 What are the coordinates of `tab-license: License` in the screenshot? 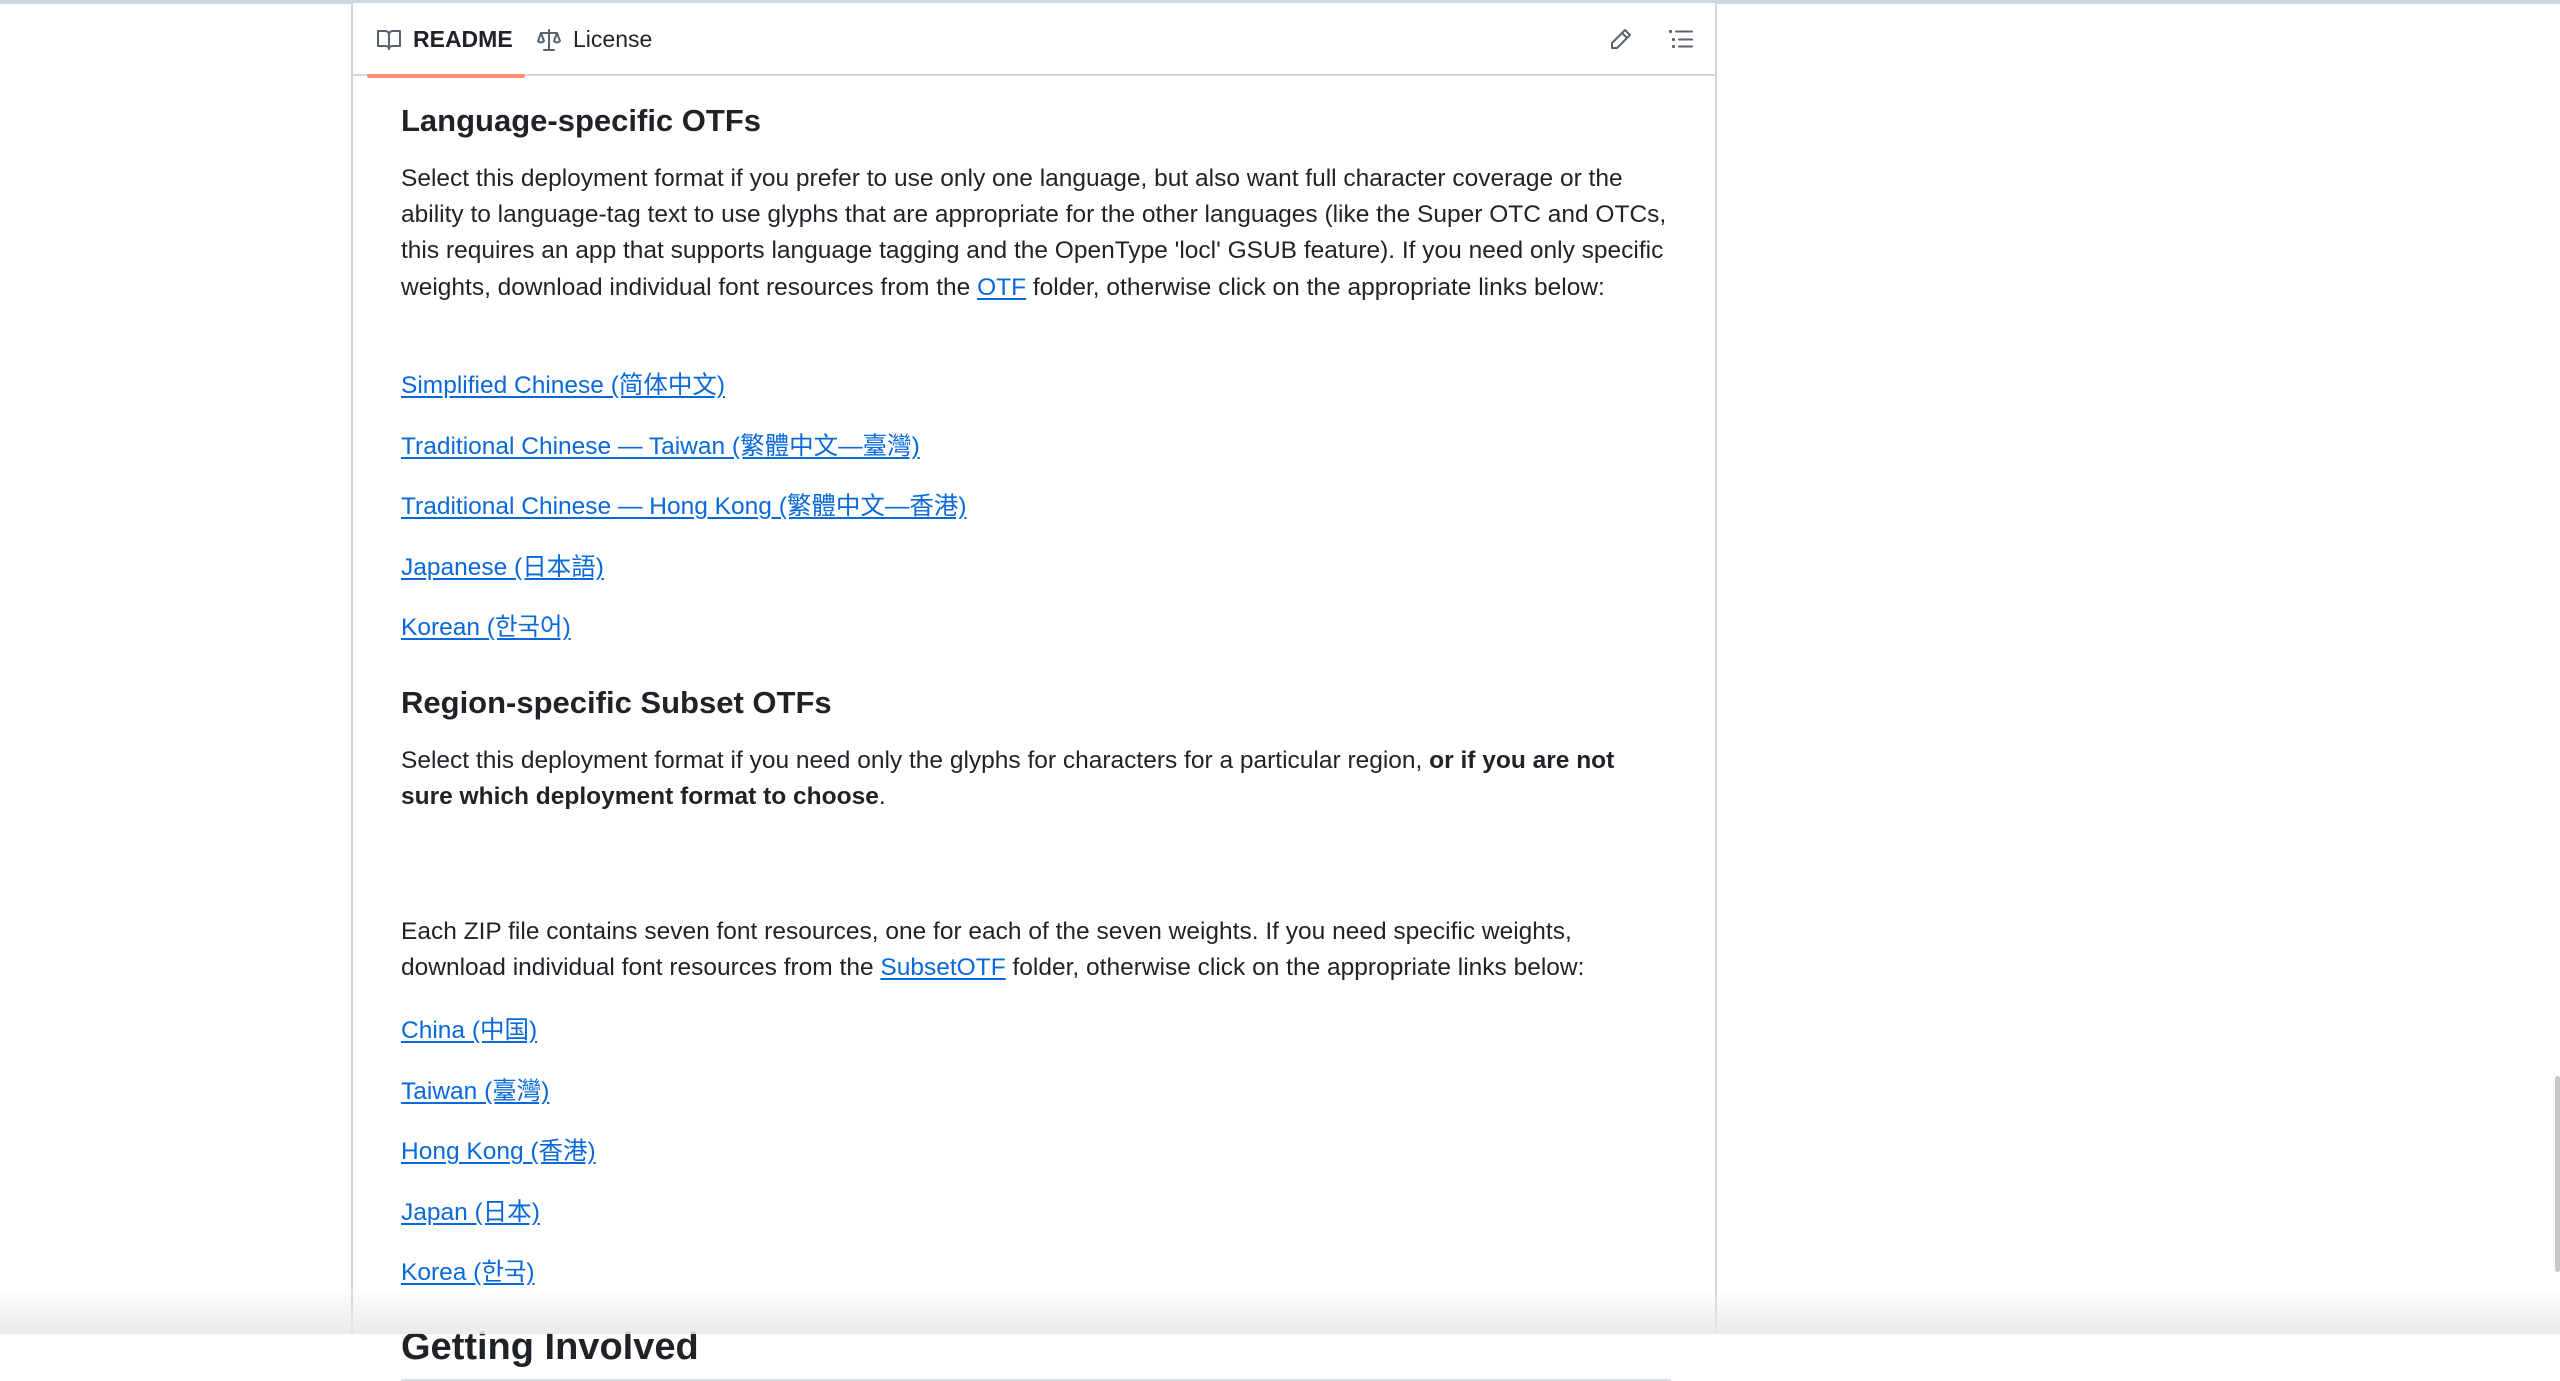 It's located at (594, 39).